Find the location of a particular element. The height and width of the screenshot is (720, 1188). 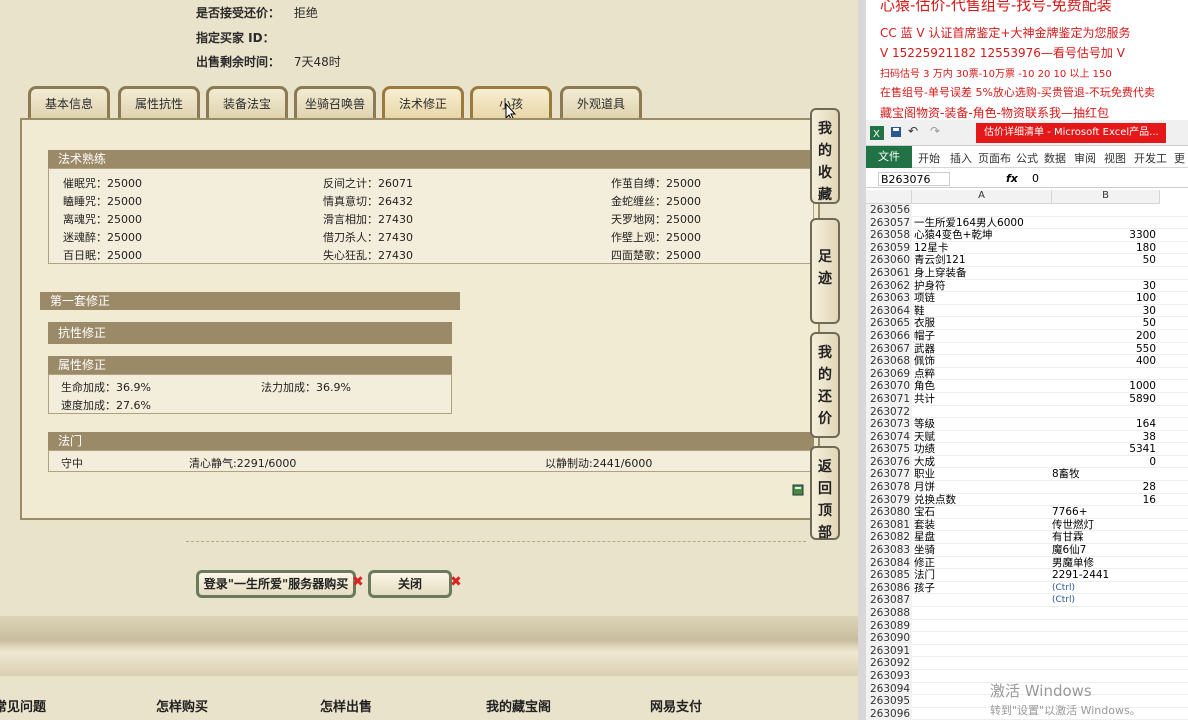

ribbon-tab-developer: 开发工 is located at coordinates (1150, 158).